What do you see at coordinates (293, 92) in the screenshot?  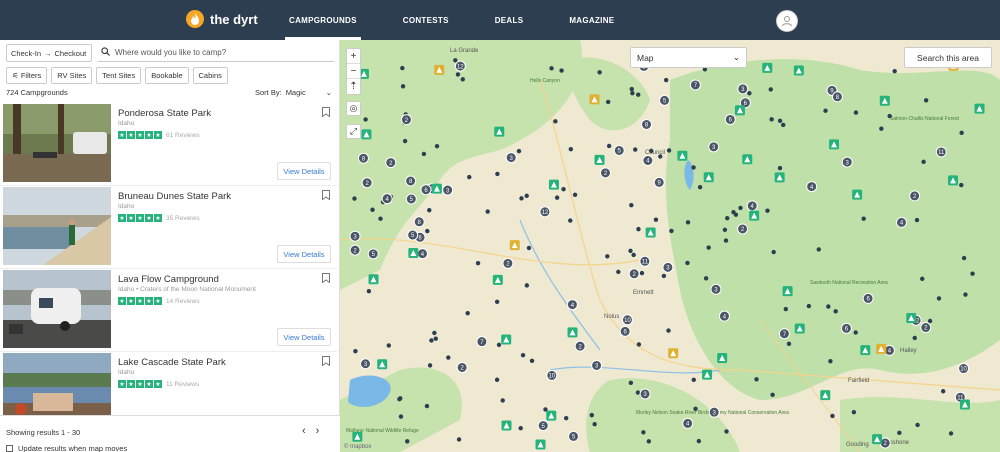 I see `sort-dropdown: Sort By: Magic ⌄` at bounding box center [293, 92].